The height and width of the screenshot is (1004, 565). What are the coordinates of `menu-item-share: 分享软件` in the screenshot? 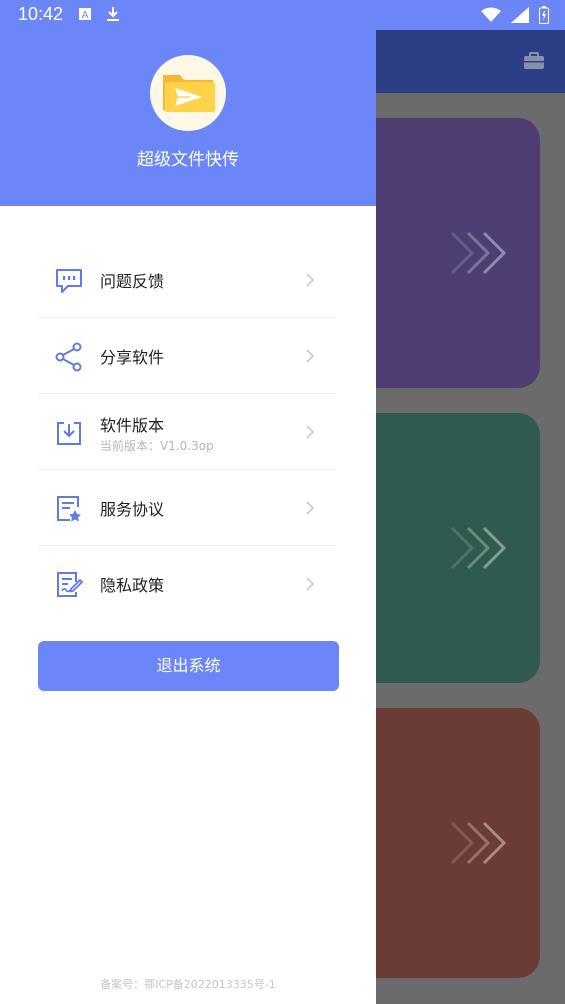 It's located at (187, 356).